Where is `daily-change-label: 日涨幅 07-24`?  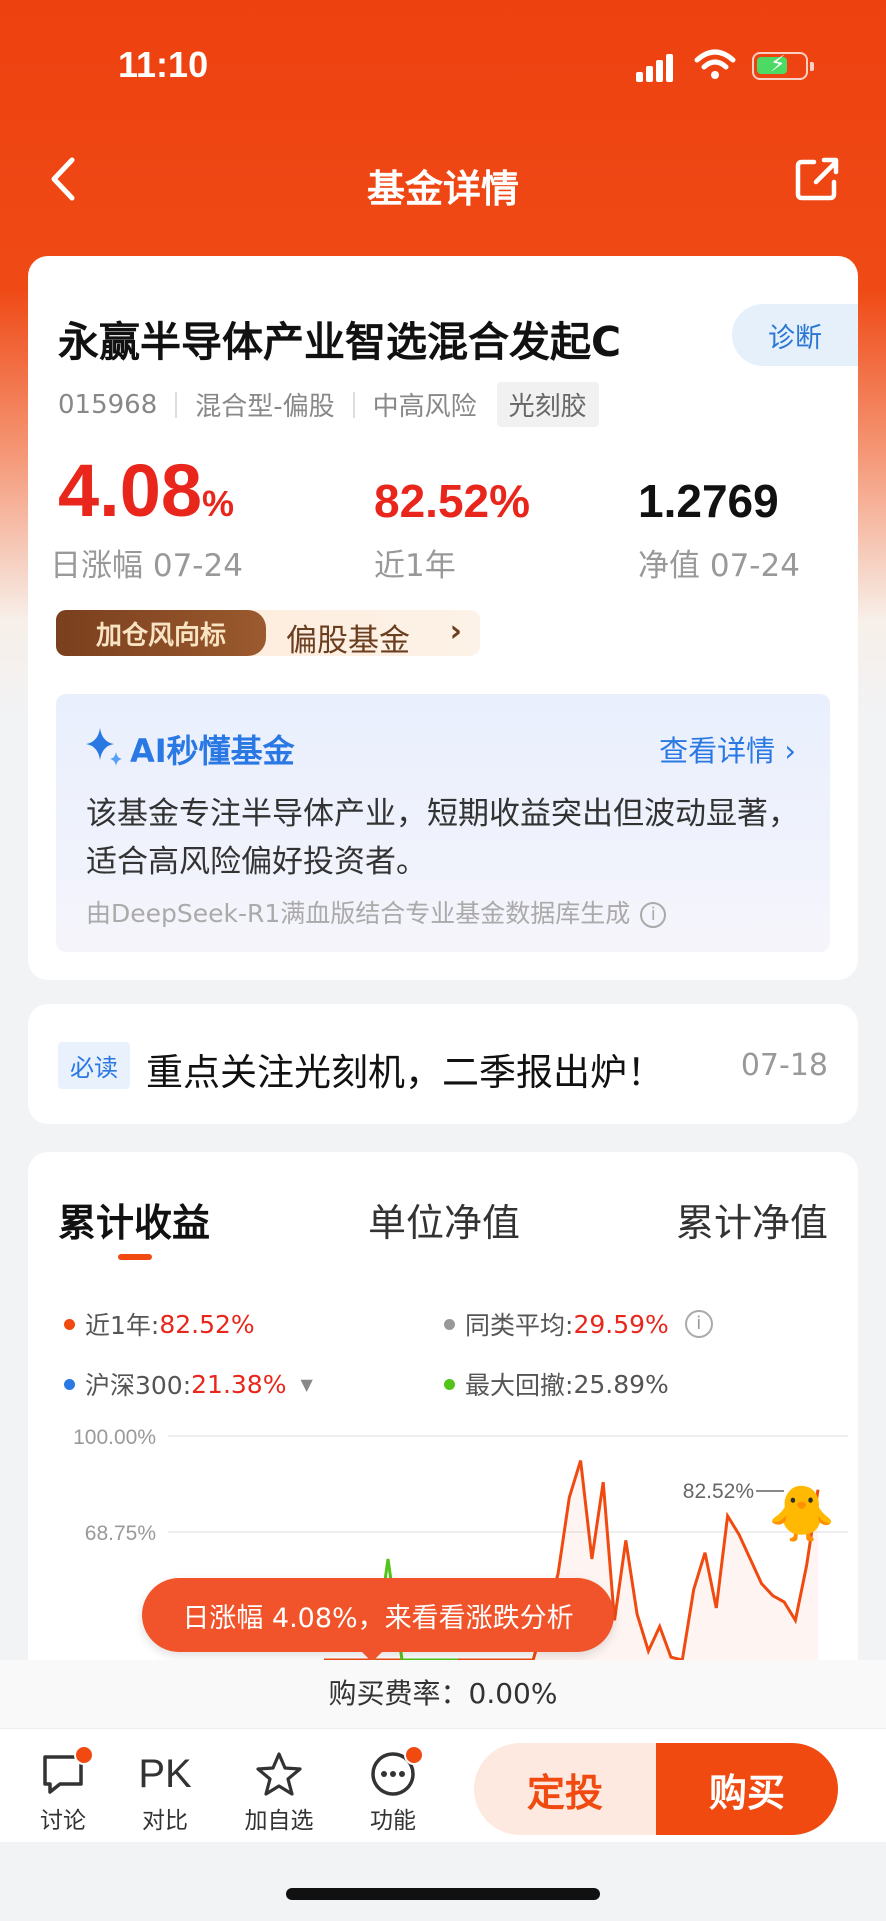 daily-change-label: 日涨幅 07-24 is located at coordinates (146, 566).